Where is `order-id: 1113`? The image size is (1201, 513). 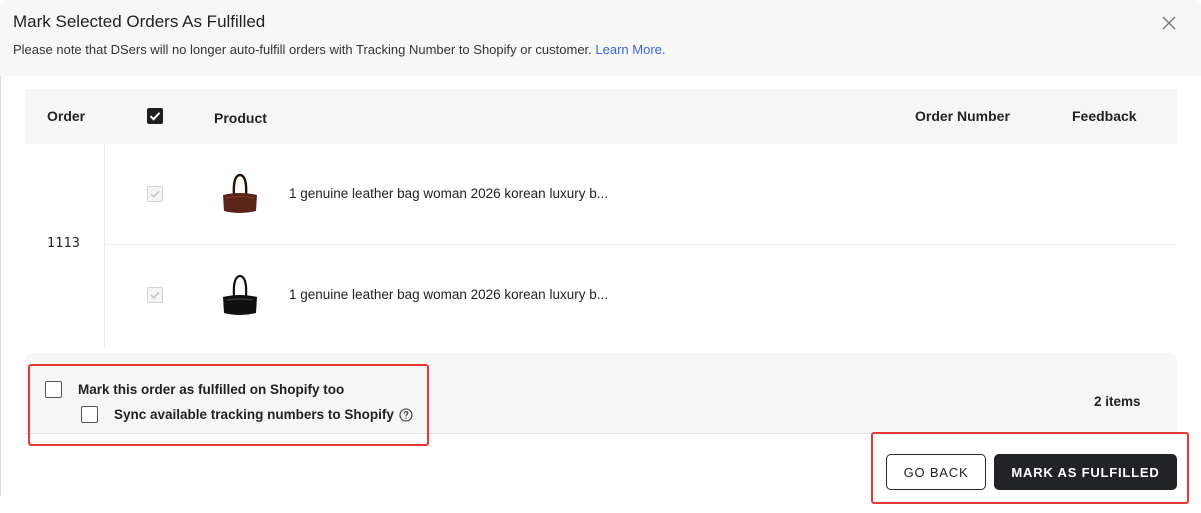 order-id: 1113 is located at coordinates (64, 243).